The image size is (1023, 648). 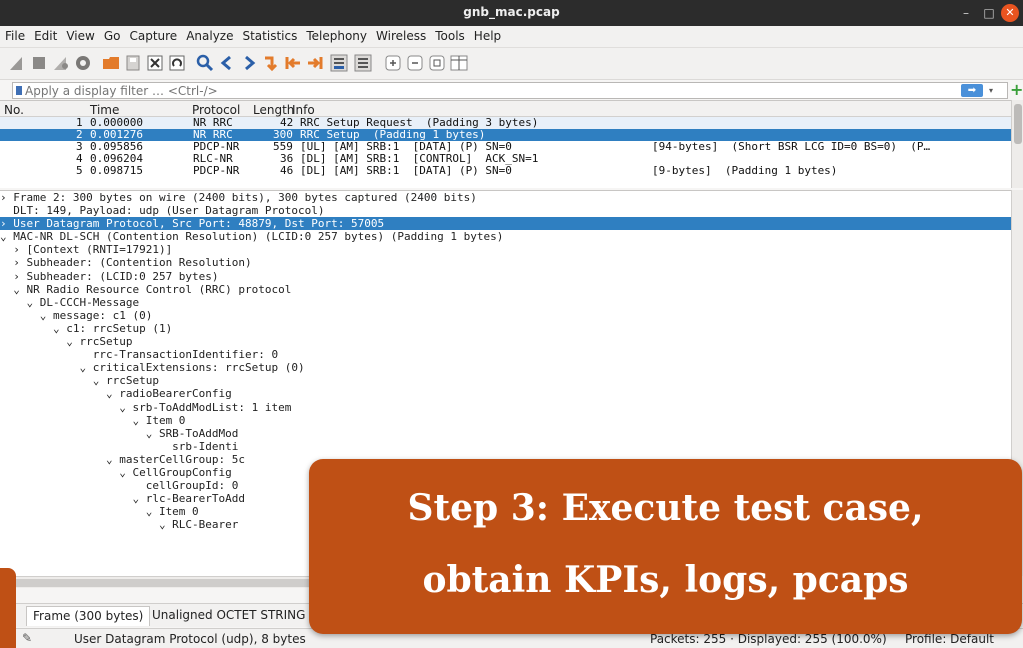 I want to click on tree-node-srb-list: ⌄ srb-ToAddModList: 1 item, so click(x=511, y=407).